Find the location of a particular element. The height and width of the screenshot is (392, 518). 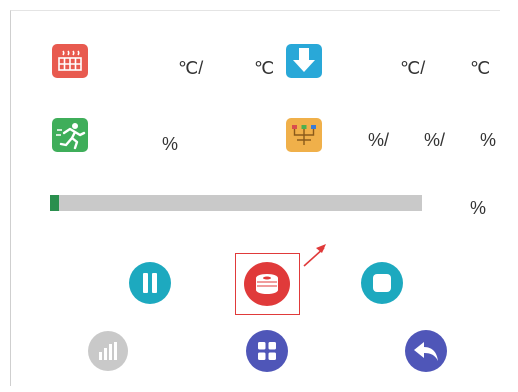

speed-unit: % is located at coordinates (170, 144).